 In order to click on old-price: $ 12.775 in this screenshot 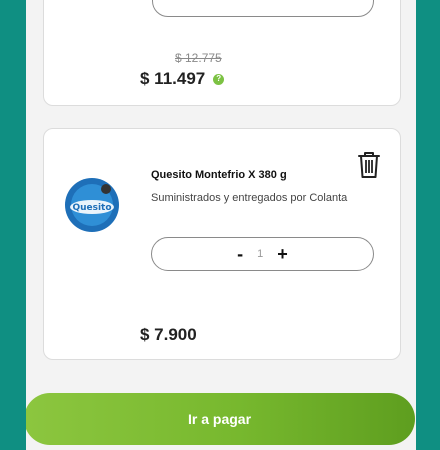, I will do `click(198, 58)`.